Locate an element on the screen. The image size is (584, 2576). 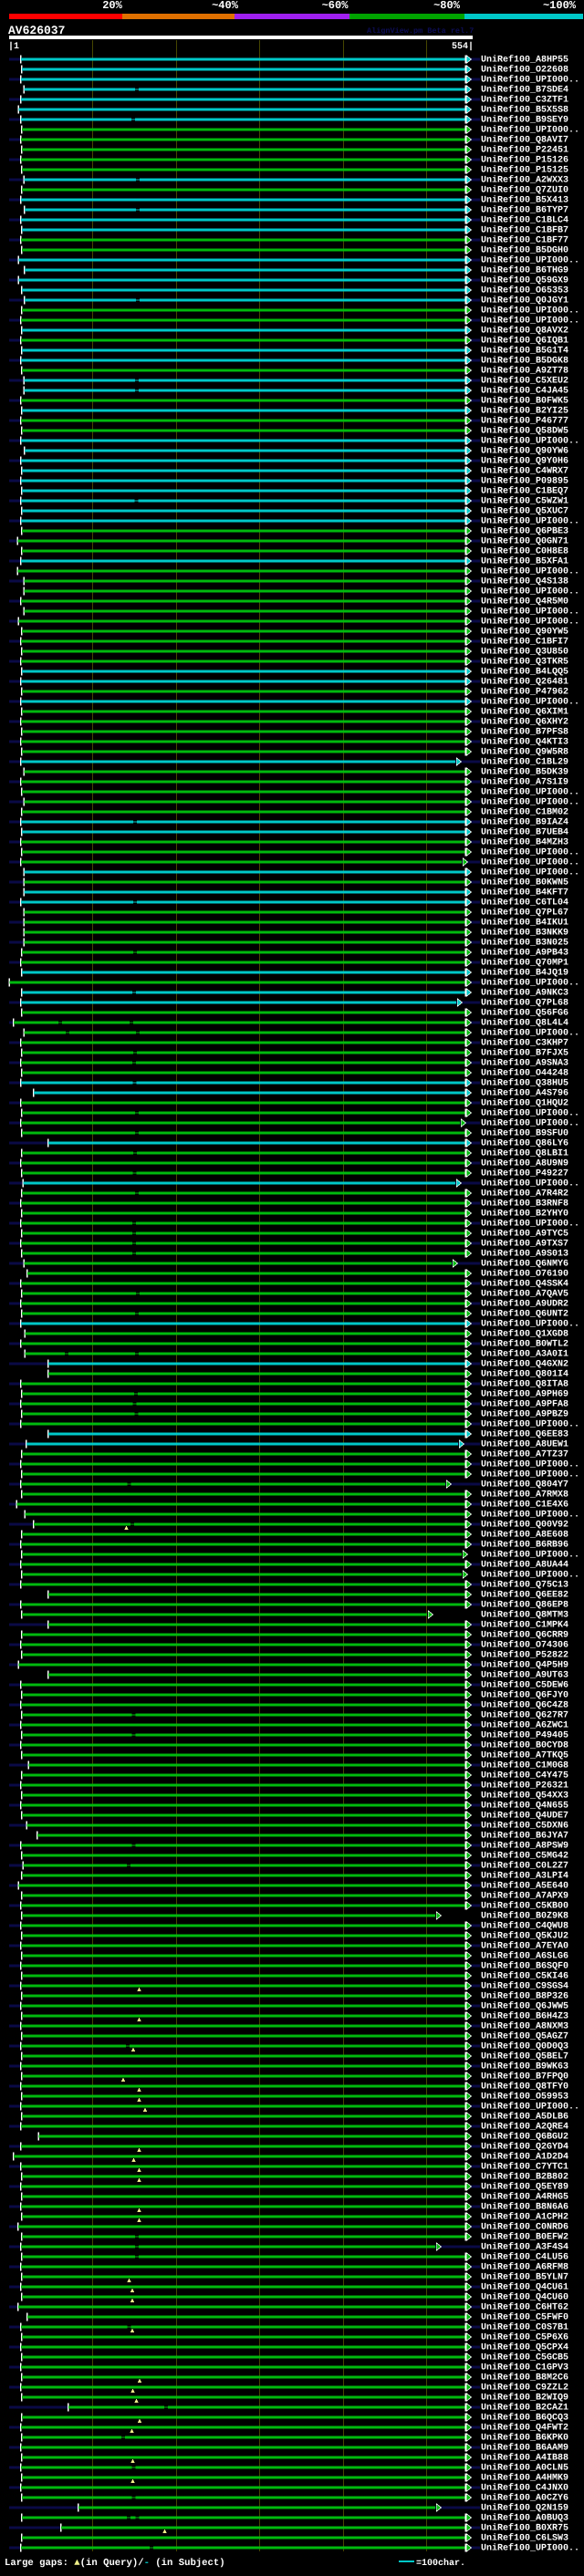
svg-text: UniRef100_A8NXM3 is located at coordinates (524, 2026).